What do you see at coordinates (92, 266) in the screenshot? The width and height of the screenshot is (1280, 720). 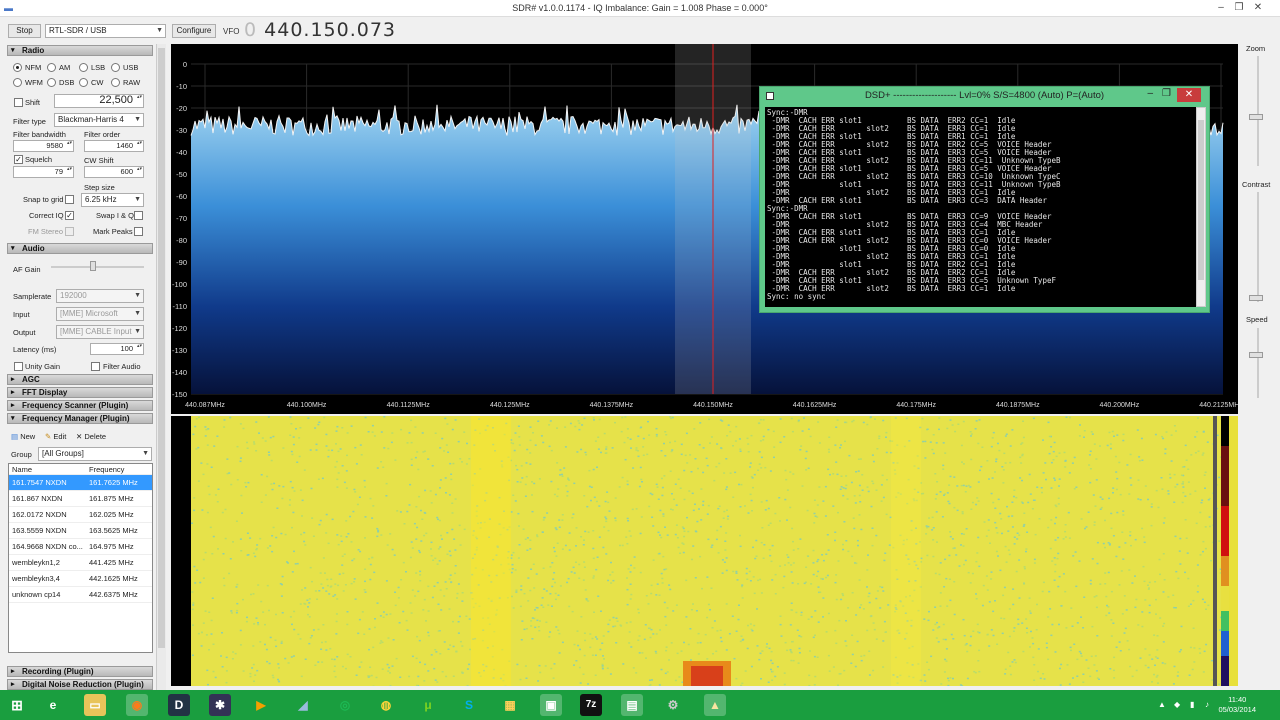 I see `af-gain-slider-thumb` at bounding box center [92, 266].